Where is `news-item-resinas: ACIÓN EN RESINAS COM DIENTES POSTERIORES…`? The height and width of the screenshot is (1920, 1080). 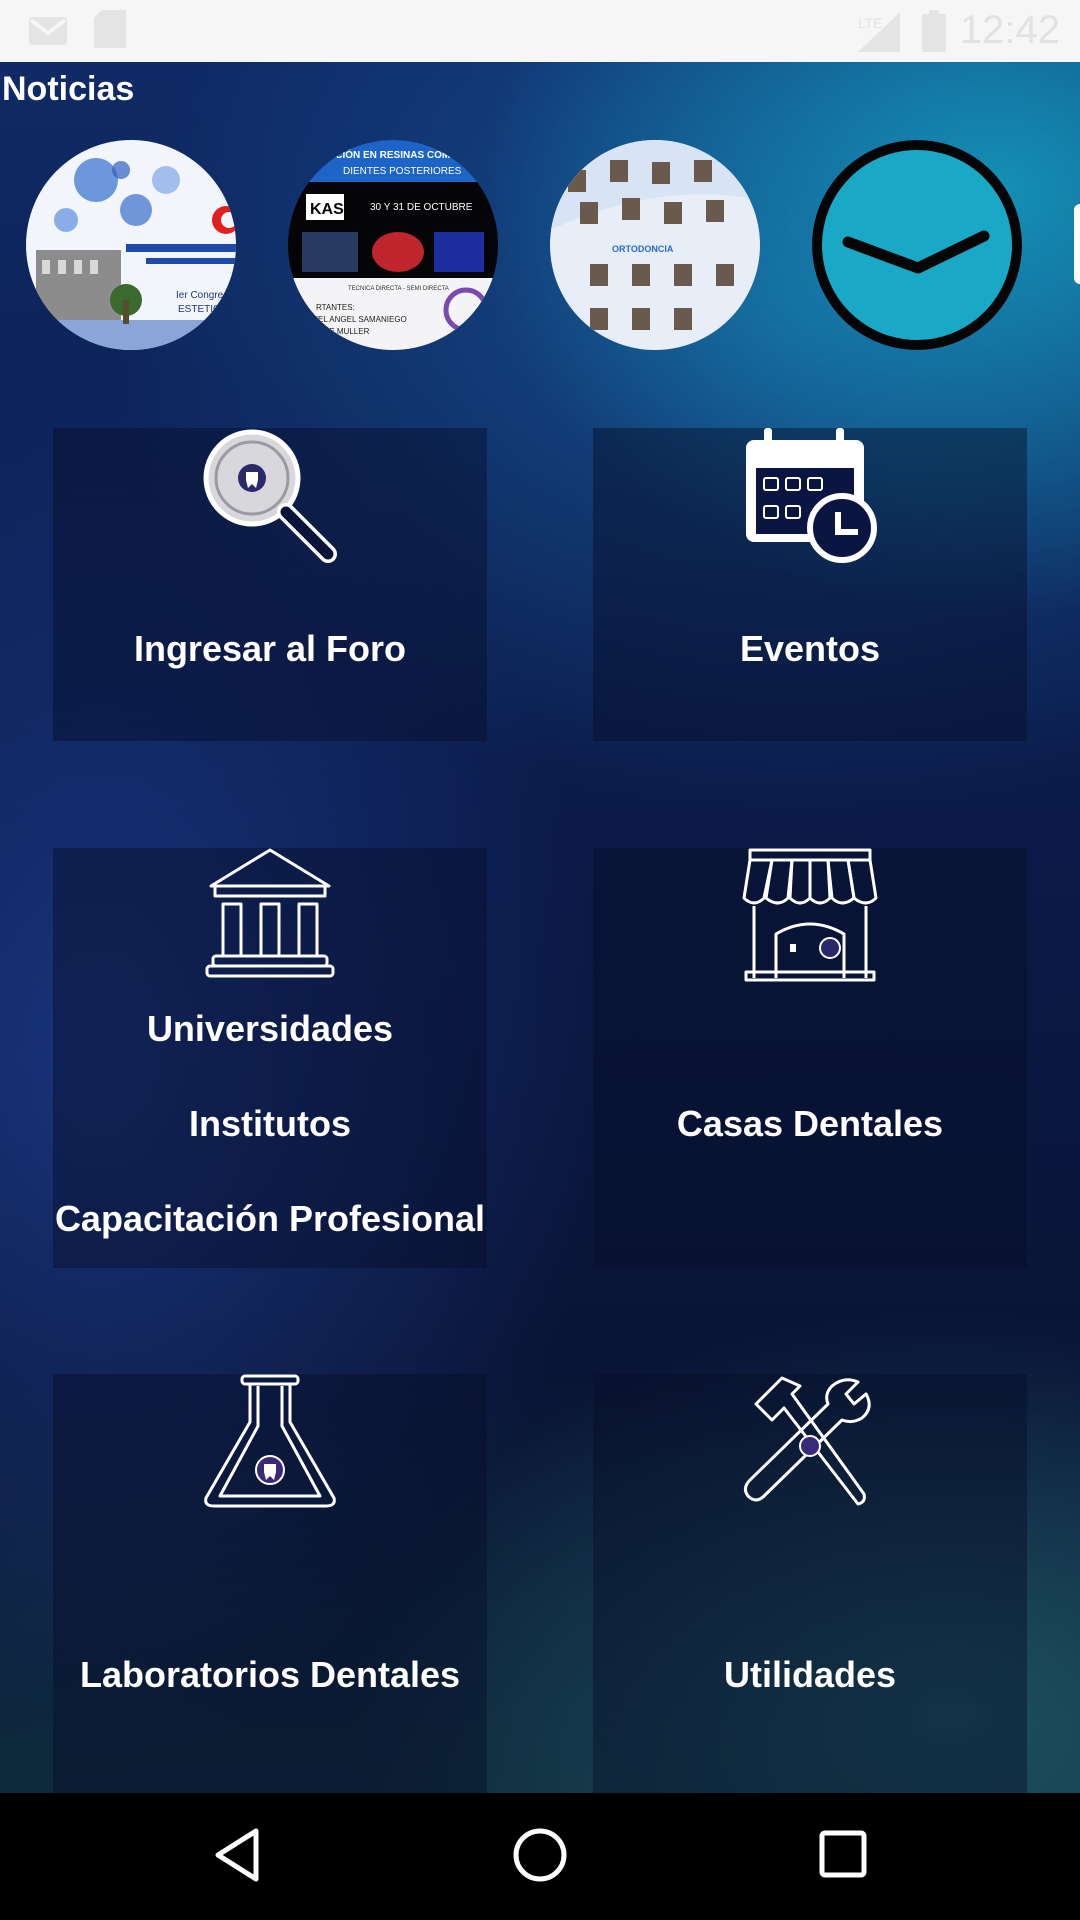 news-item-resinas: ACIÓN EN RESINAS COM DIENTES POSTERIORES… is located at coordinates (393, 245).